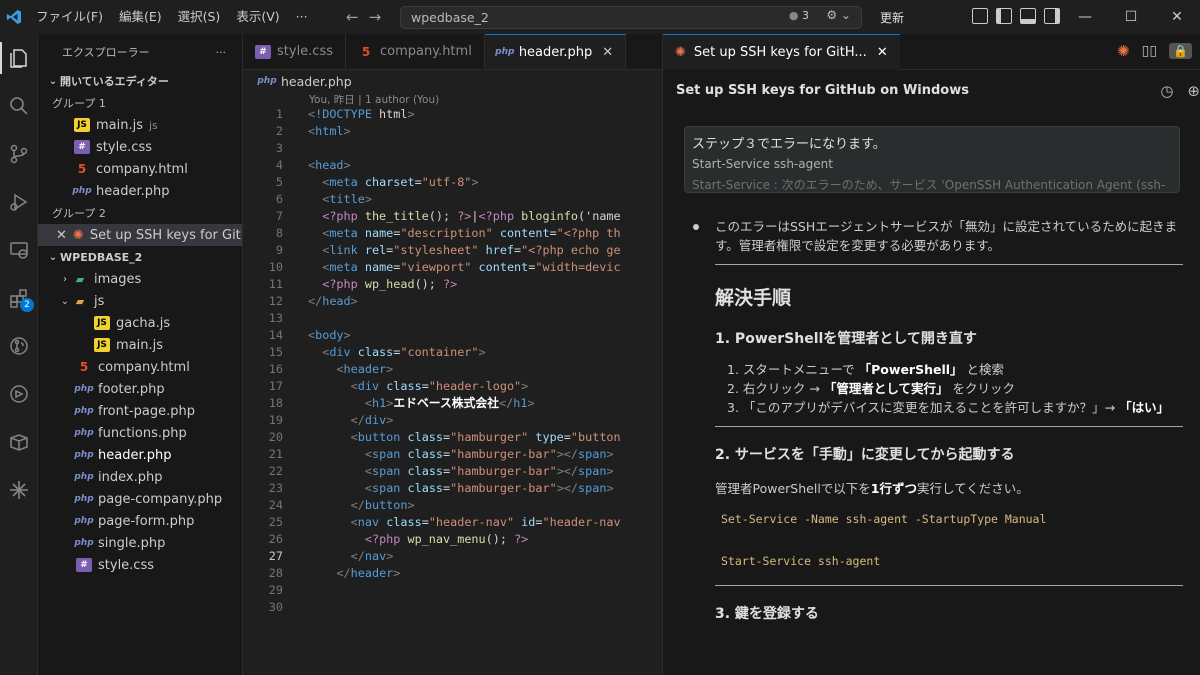  I want to click on tree-file: php front-page.php, so click(140, 411).